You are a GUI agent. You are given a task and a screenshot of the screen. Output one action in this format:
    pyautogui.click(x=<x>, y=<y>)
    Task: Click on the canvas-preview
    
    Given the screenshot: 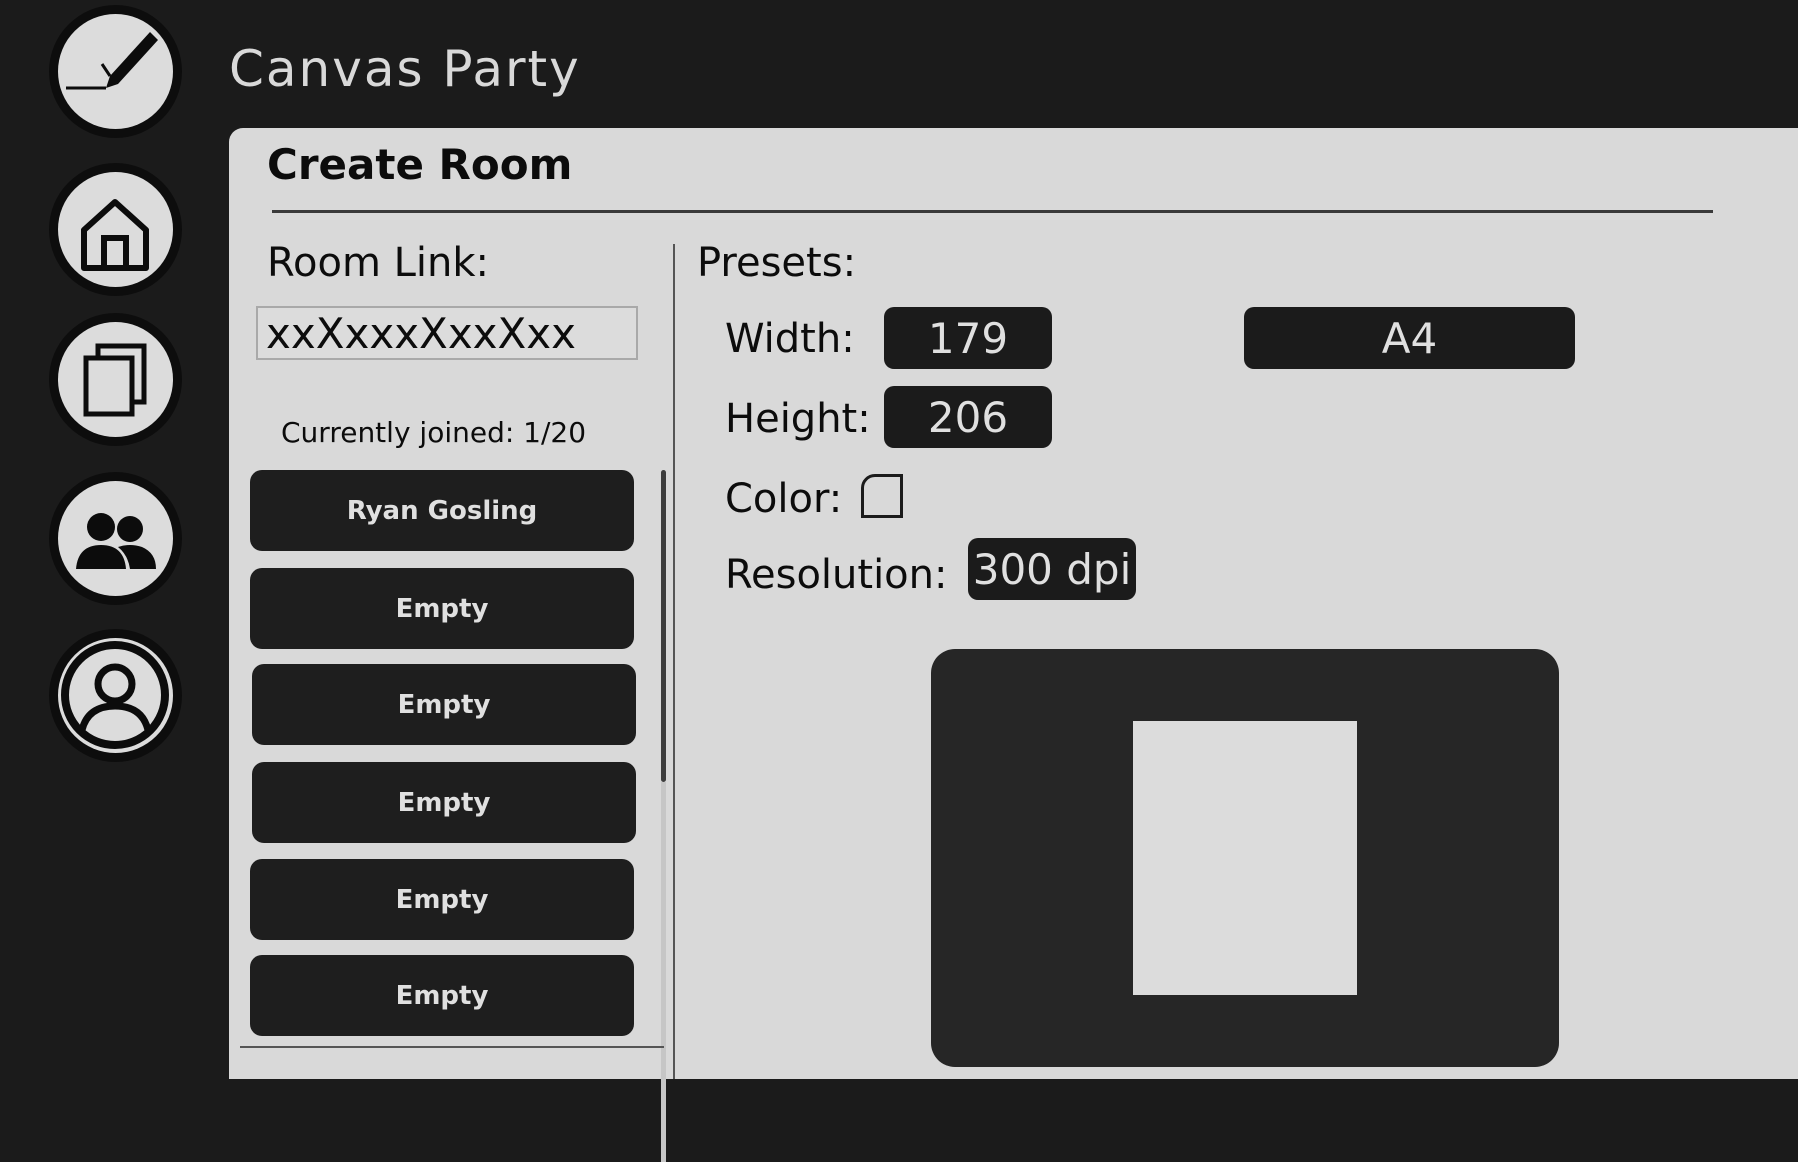 What is the action you would take?
    pyautogui.click(x=1245, y=858)
    